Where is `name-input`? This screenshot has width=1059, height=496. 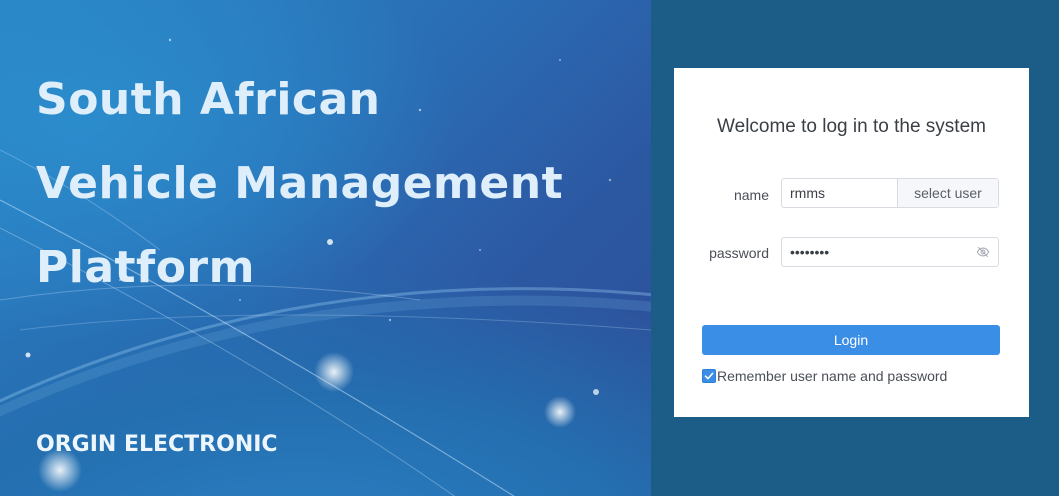
name-input is located at coordinates (839, 193).